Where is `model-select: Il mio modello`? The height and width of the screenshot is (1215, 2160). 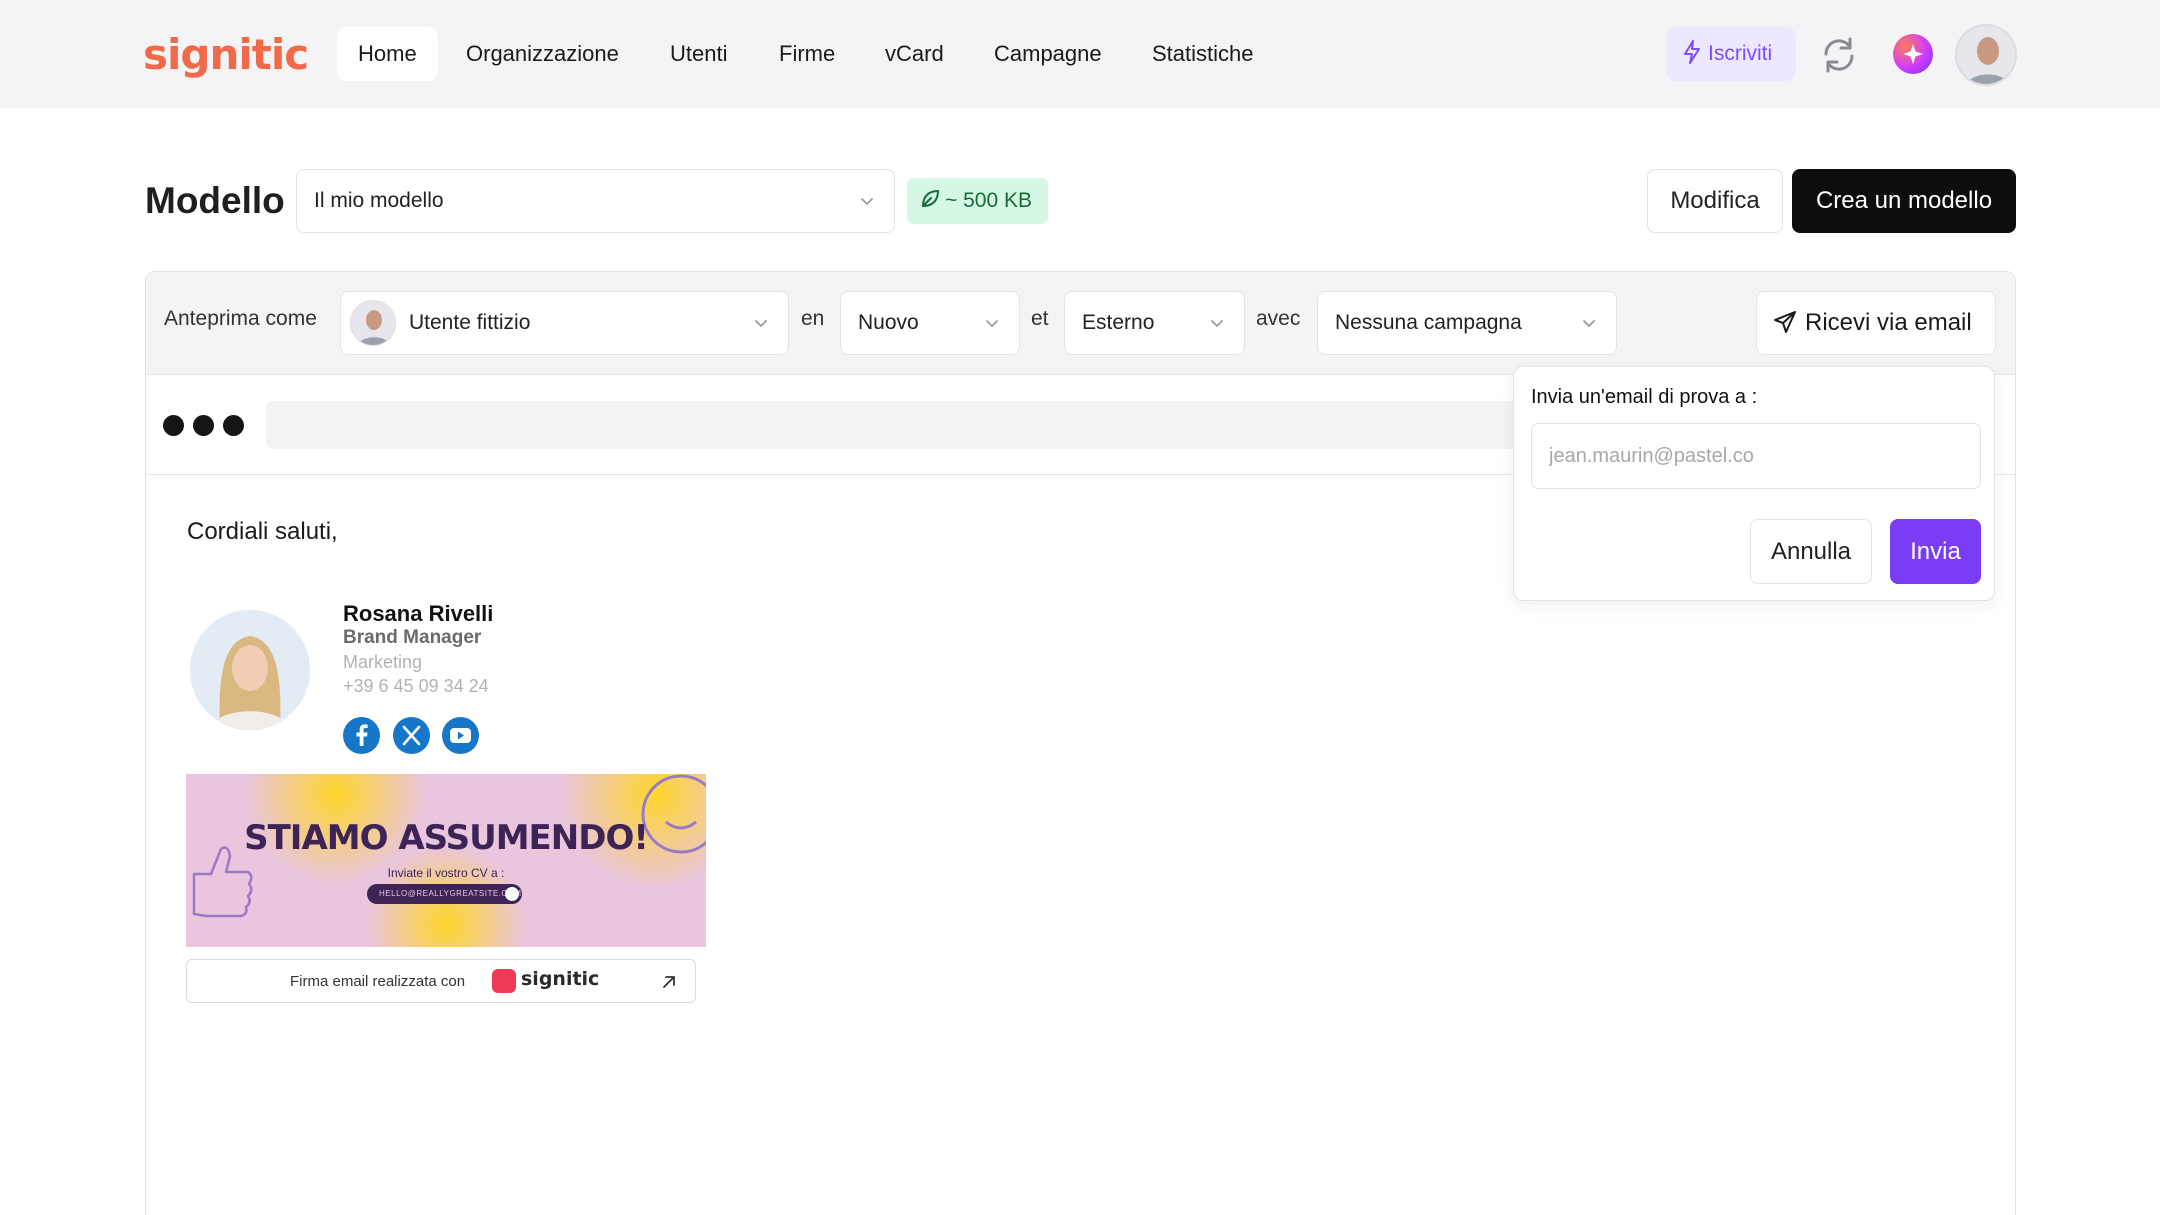
model-select: Il mio modello is located at coordinates (595, 201).